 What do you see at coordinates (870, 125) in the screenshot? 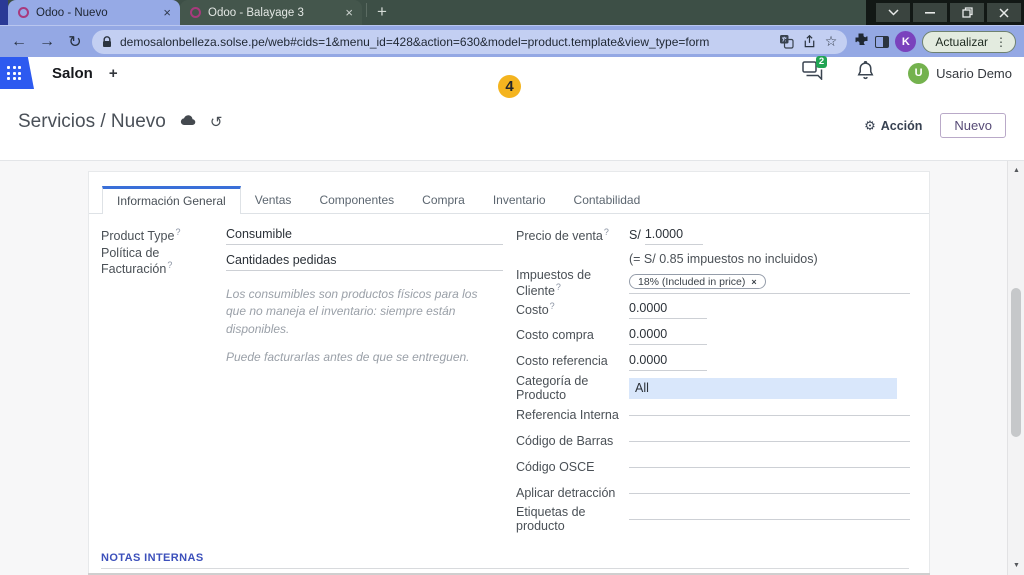
I see `gear-icon: ⚙` at bounding box center [870, 125].